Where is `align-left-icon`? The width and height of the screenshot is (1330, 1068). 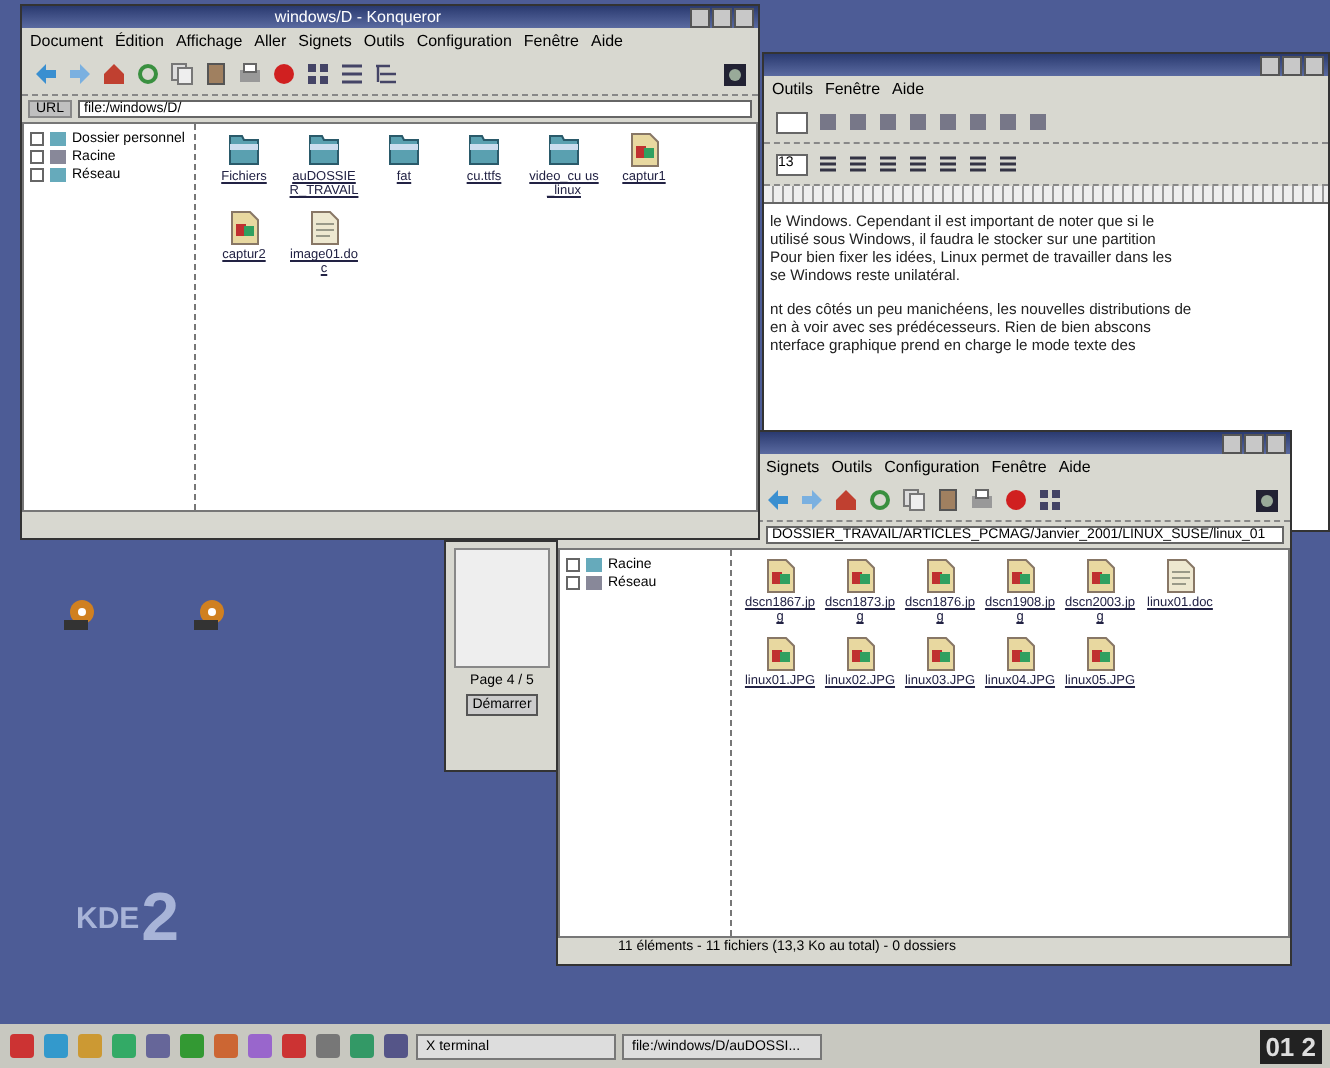 align-left-icon is located at coordinates (918, 164).